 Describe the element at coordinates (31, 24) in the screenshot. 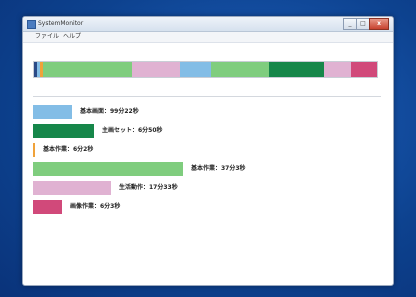

I see `app-icon` at that location.